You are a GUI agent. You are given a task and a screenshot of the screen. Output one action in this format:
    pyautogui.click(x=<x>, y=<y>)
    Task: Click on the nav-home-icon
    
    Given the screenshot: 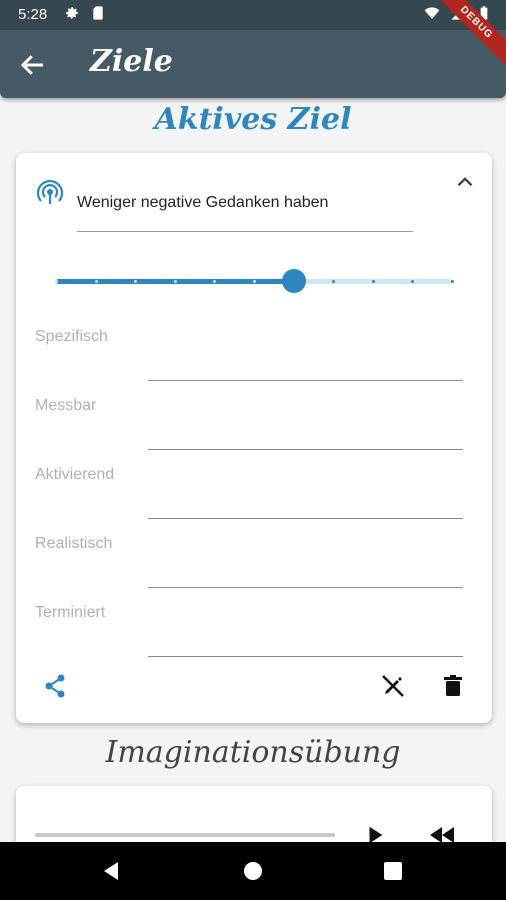 What is the action you would take?
    pyautogui.click(x=253, y=871)
    